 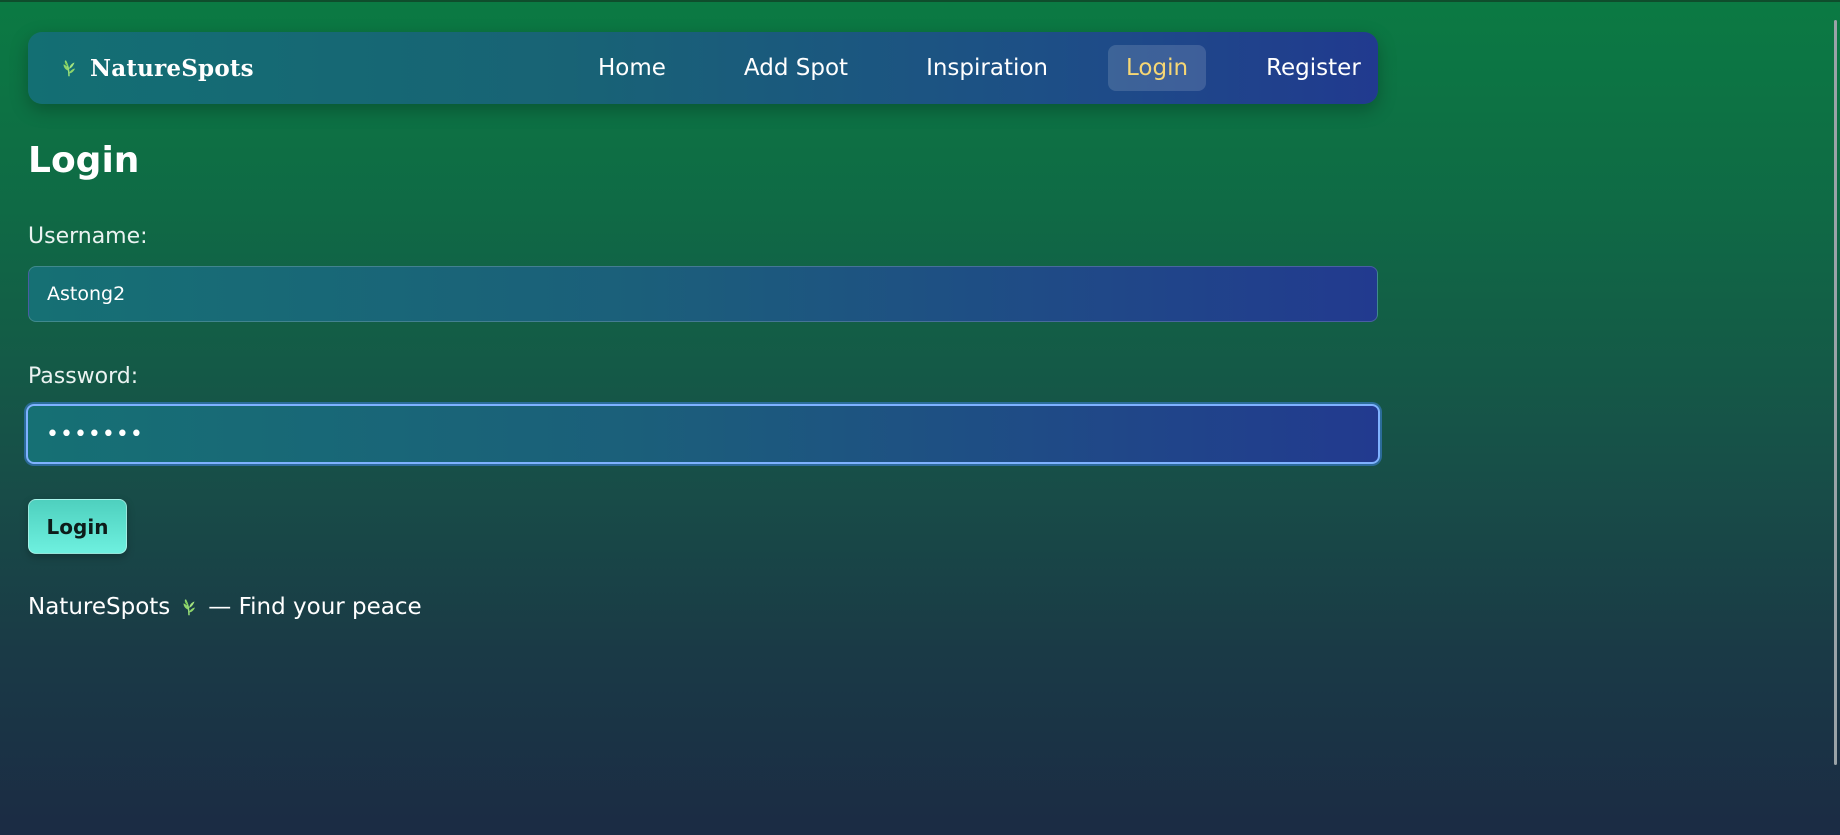 I want to click on nav-inspiration: Inspiration, so click(x=987, y=68).